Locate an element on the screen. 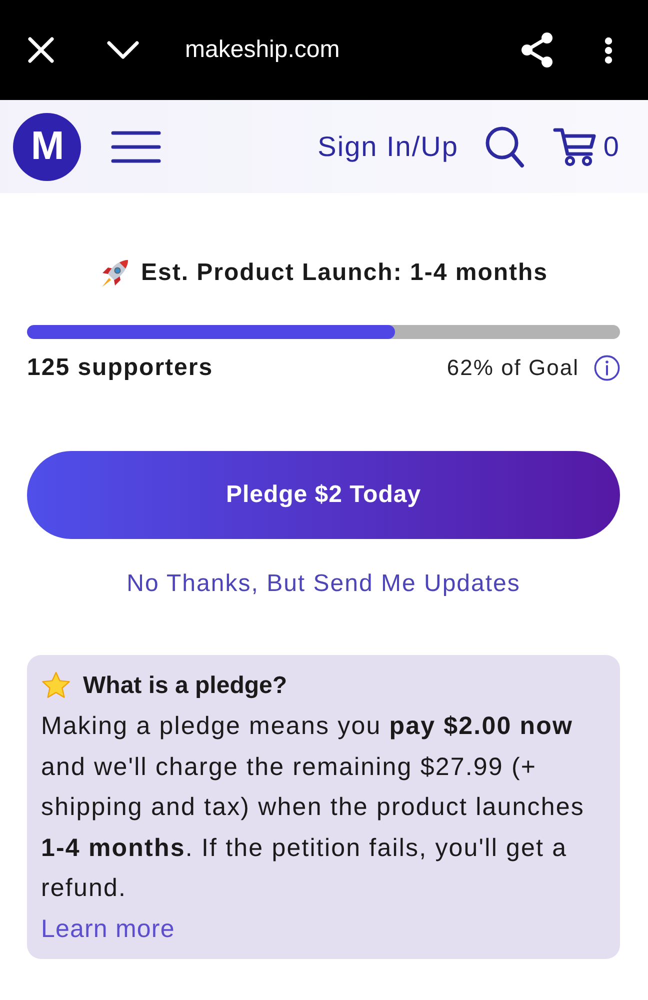 The width and height of the screenshot is (648, 1000). share-icon is located at coordinates (537, 50).